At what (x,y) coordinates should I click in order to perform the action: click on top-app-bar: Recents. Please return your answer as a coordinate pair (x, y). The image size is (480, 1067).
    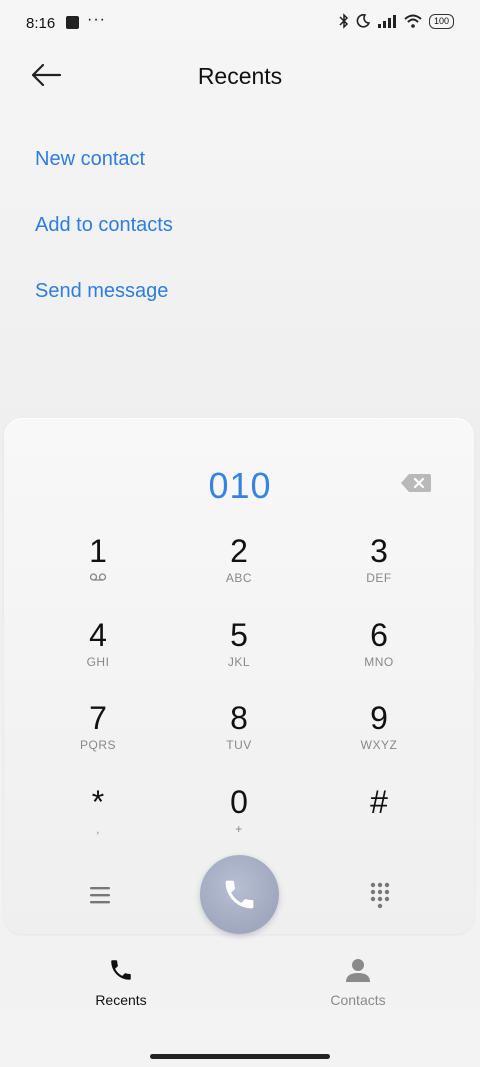
    Looking at the image, I should click on (240, 80).